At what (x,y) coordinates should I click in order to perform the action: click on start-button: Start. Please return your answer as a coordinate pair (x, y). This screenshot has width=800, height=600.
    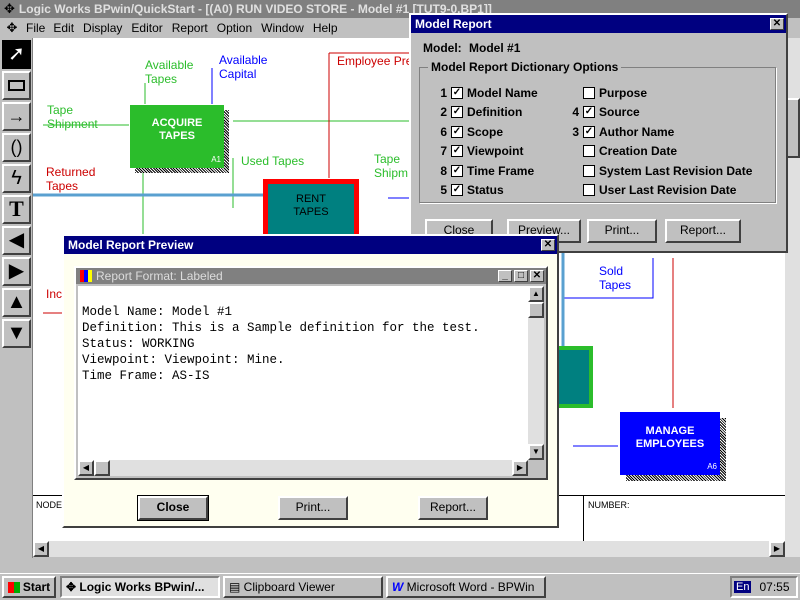
    Looking at the image, I should click on (29, 587).